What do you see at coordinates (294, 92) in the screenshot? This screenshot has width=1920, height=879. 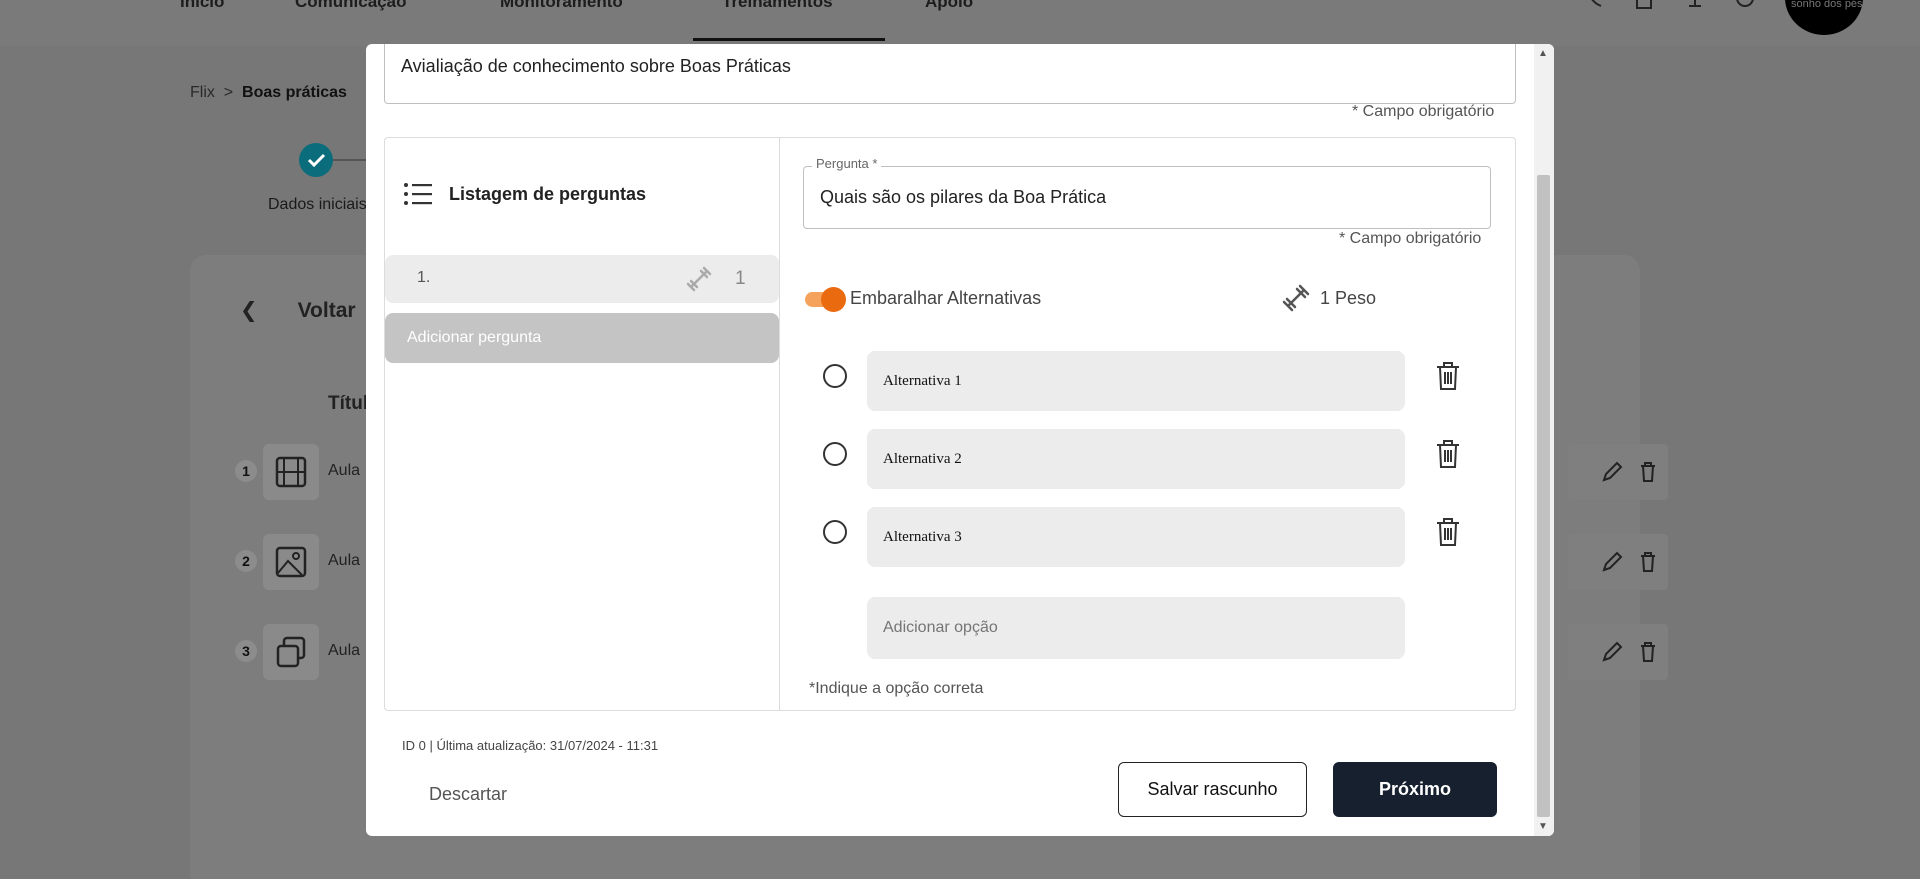 I see `breadcrumb-current: Boas práticas` at bounding box center [294, 92].